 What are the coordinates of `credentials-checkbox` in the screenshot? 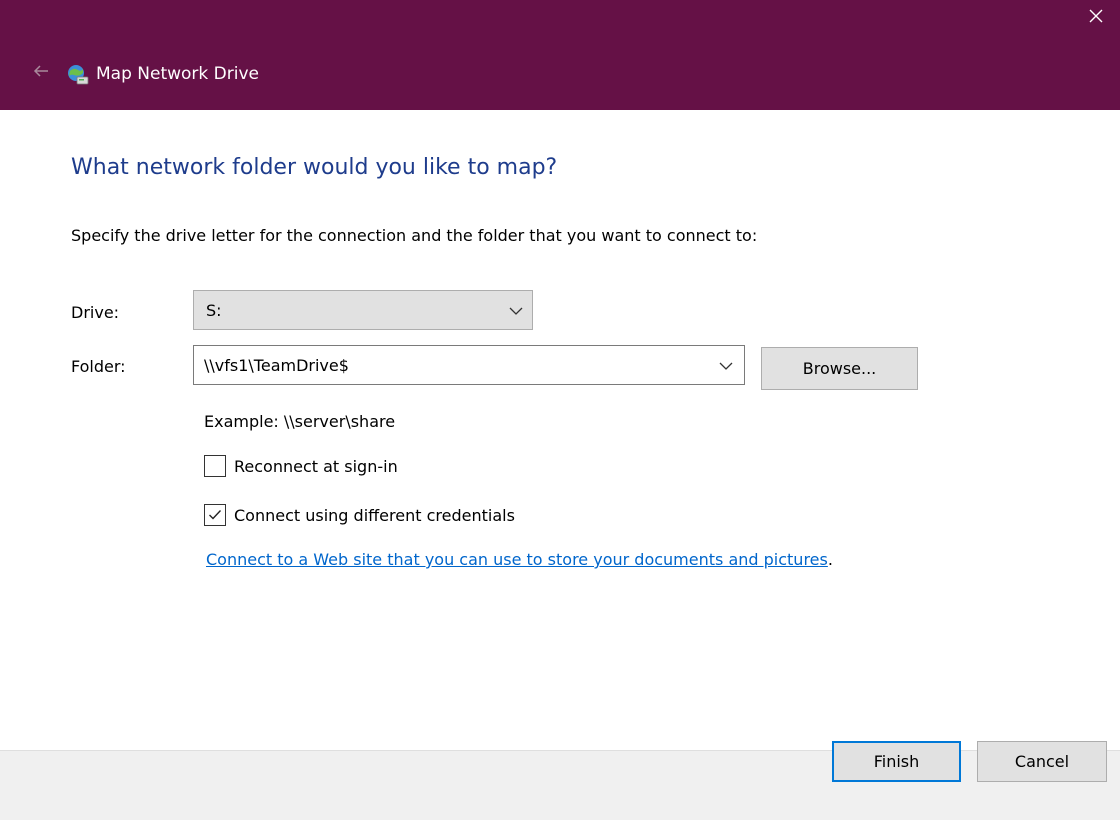 It's located at (215, 515).